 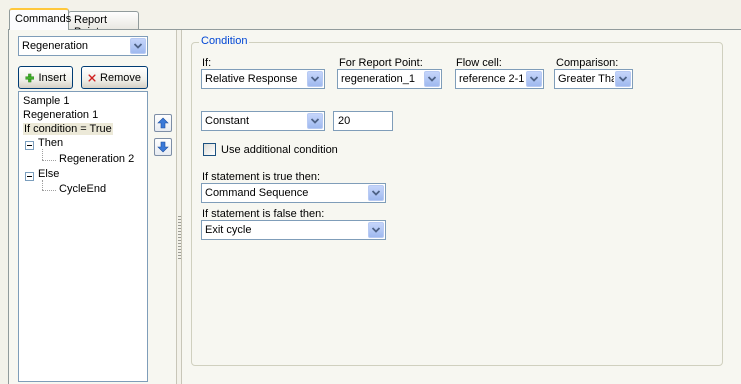 What do you see at coordinates (103, 24) in the screenshot?
I see `tab-report-points: Report Points` at bounding box center [103, 24].